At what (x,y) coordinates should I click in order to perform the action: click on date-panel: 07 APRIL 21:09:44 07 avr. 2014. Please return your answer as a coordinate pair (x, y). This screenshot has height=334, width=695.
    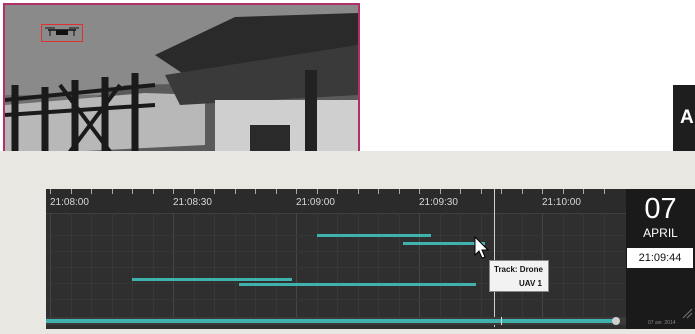
    Looking at the image, I should click on (660, 259).